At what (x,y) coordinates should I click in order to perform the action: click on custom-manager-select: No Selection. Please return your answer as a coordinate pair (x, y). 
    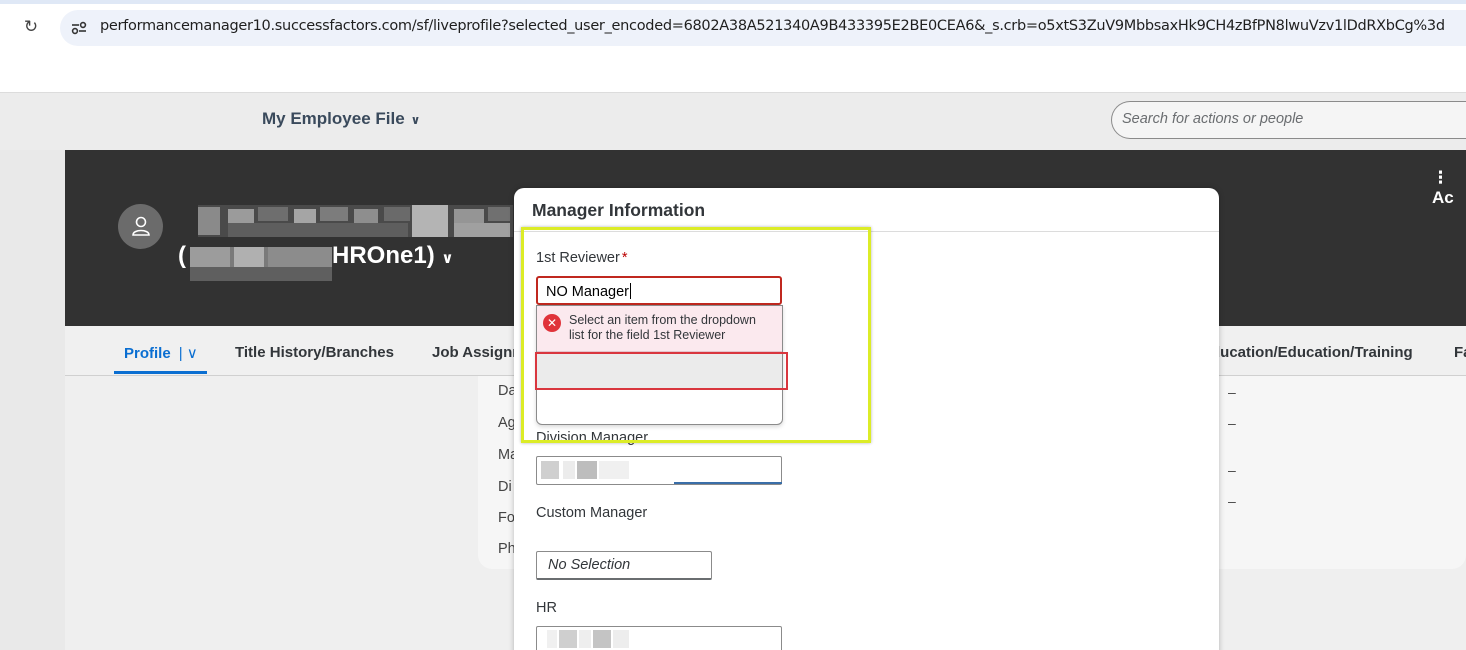
    Looking at the image, I should click on (624, 565).